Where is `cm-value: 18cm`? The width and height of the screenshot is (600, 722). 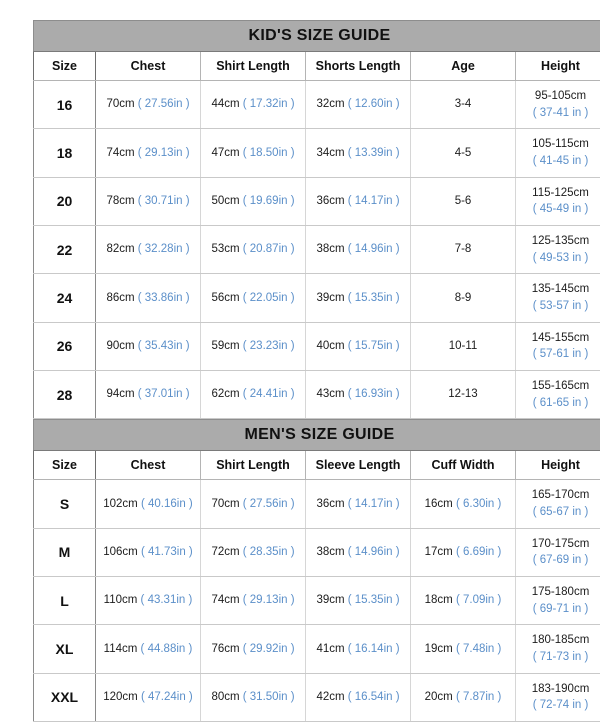
cm-value: 18cm is located at coordinates (439, 600).